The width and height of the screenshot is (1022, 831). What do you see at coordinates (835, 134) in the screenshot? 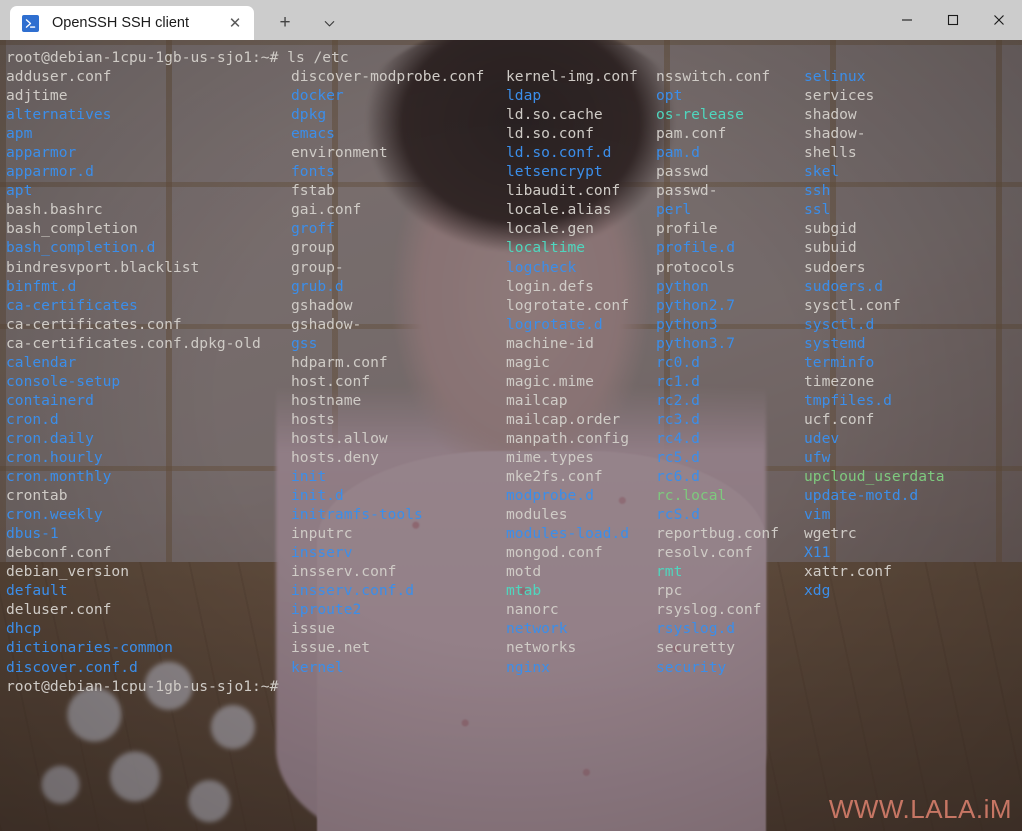
I see `listing-entry: shadow-` at bounding box center [835, 134].